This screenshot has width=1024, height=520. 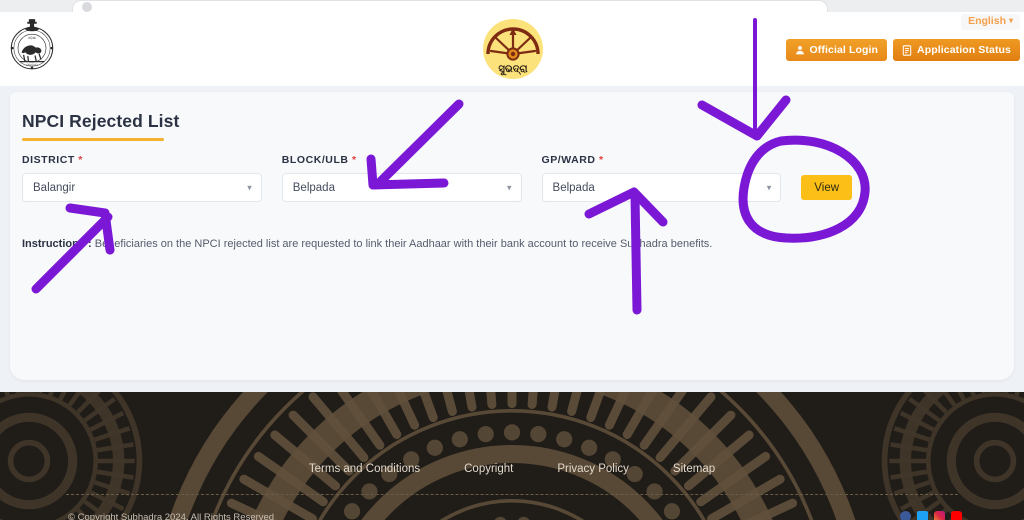 What do you see at coordinates (931, 515) in the screenshot?
I see `social-links` at bounding box center [931, 515].